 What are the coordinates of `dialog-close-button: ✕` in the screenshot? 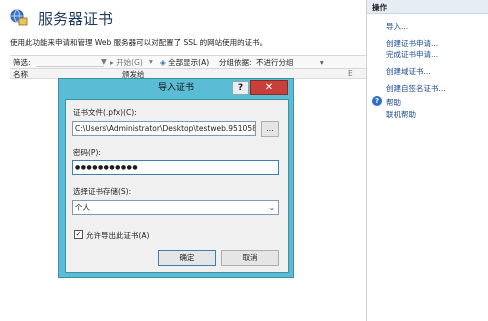 It's located at (269, 87).